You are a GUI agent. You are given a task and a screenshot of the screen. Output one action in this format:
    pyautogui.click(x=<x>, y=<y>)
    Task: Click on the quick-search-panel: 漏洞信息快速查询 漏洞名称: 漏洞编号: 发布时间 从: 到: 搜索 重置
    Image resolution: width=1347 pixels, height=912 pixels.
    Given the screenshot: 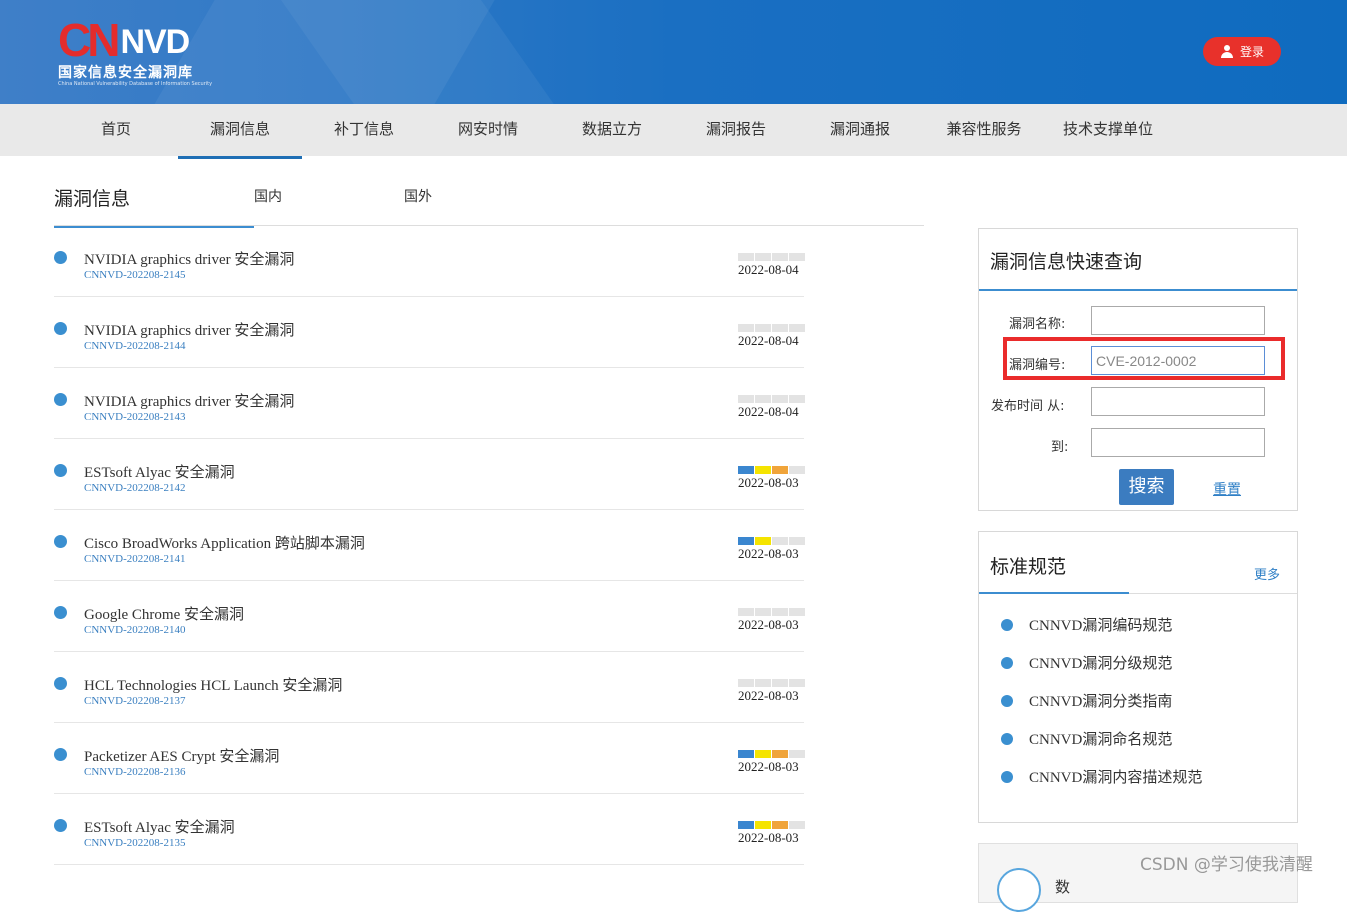 What is the action you would take?
    pyautogui.click(x=1138, y=369)
    